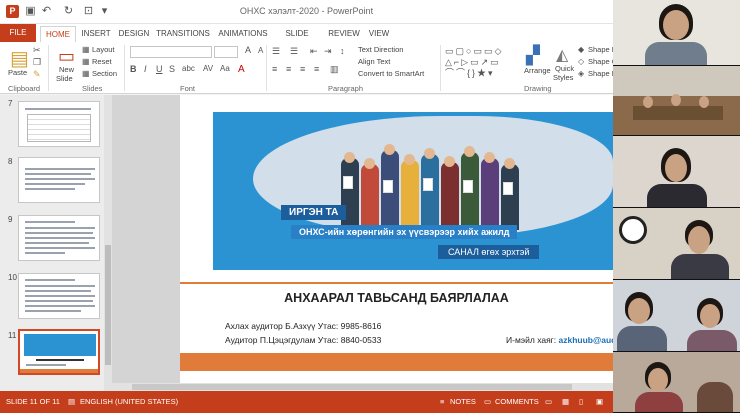 The height and width of the screenshot is (413, 740). What do you see at coordinates (66, 56) in the screenshot?
I see `new-slide-icon: ▭` at bounding box center [66, 56].